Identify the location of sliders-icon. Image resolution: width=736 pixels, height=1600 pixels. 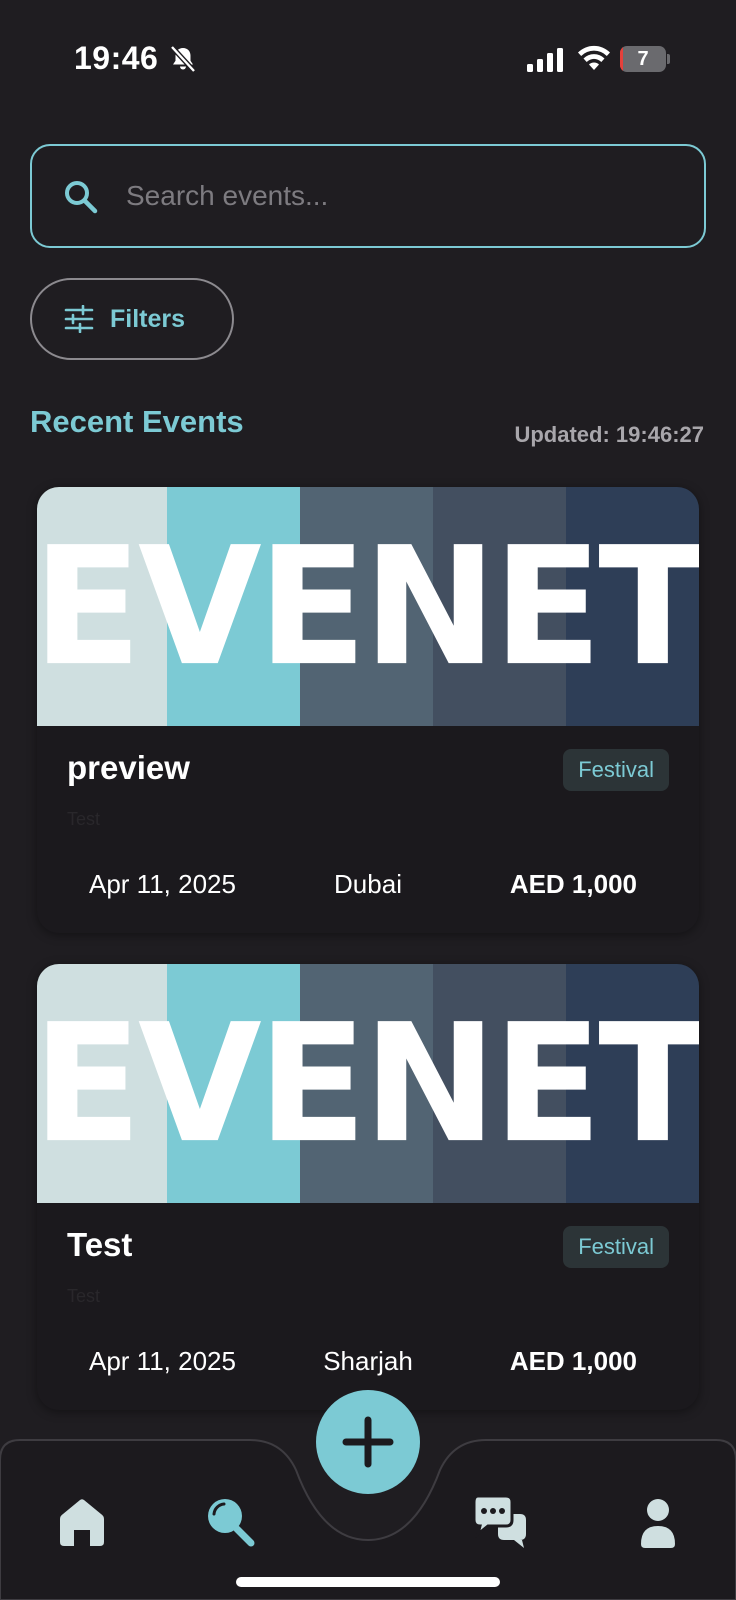
(79, 319).